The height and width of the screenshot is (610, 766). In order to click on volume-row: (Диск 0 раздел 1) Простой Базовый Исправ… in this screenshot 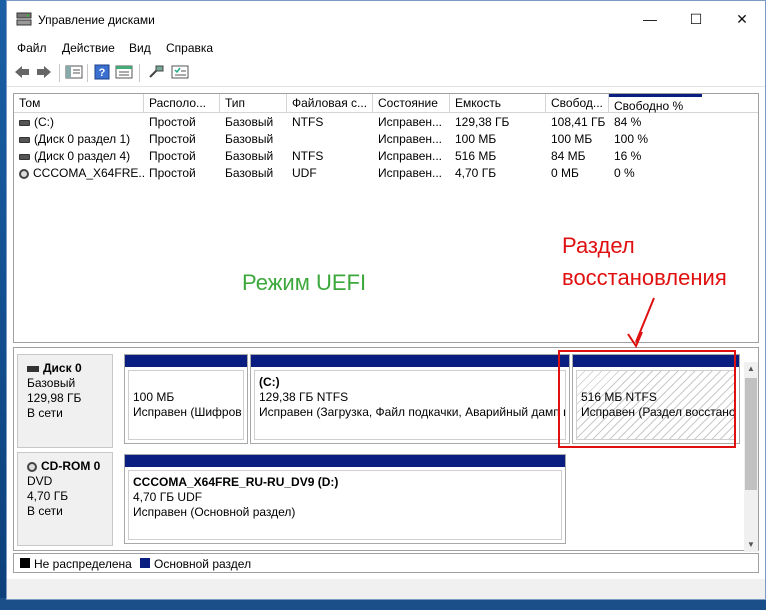, I will do `click(386, 139)`.